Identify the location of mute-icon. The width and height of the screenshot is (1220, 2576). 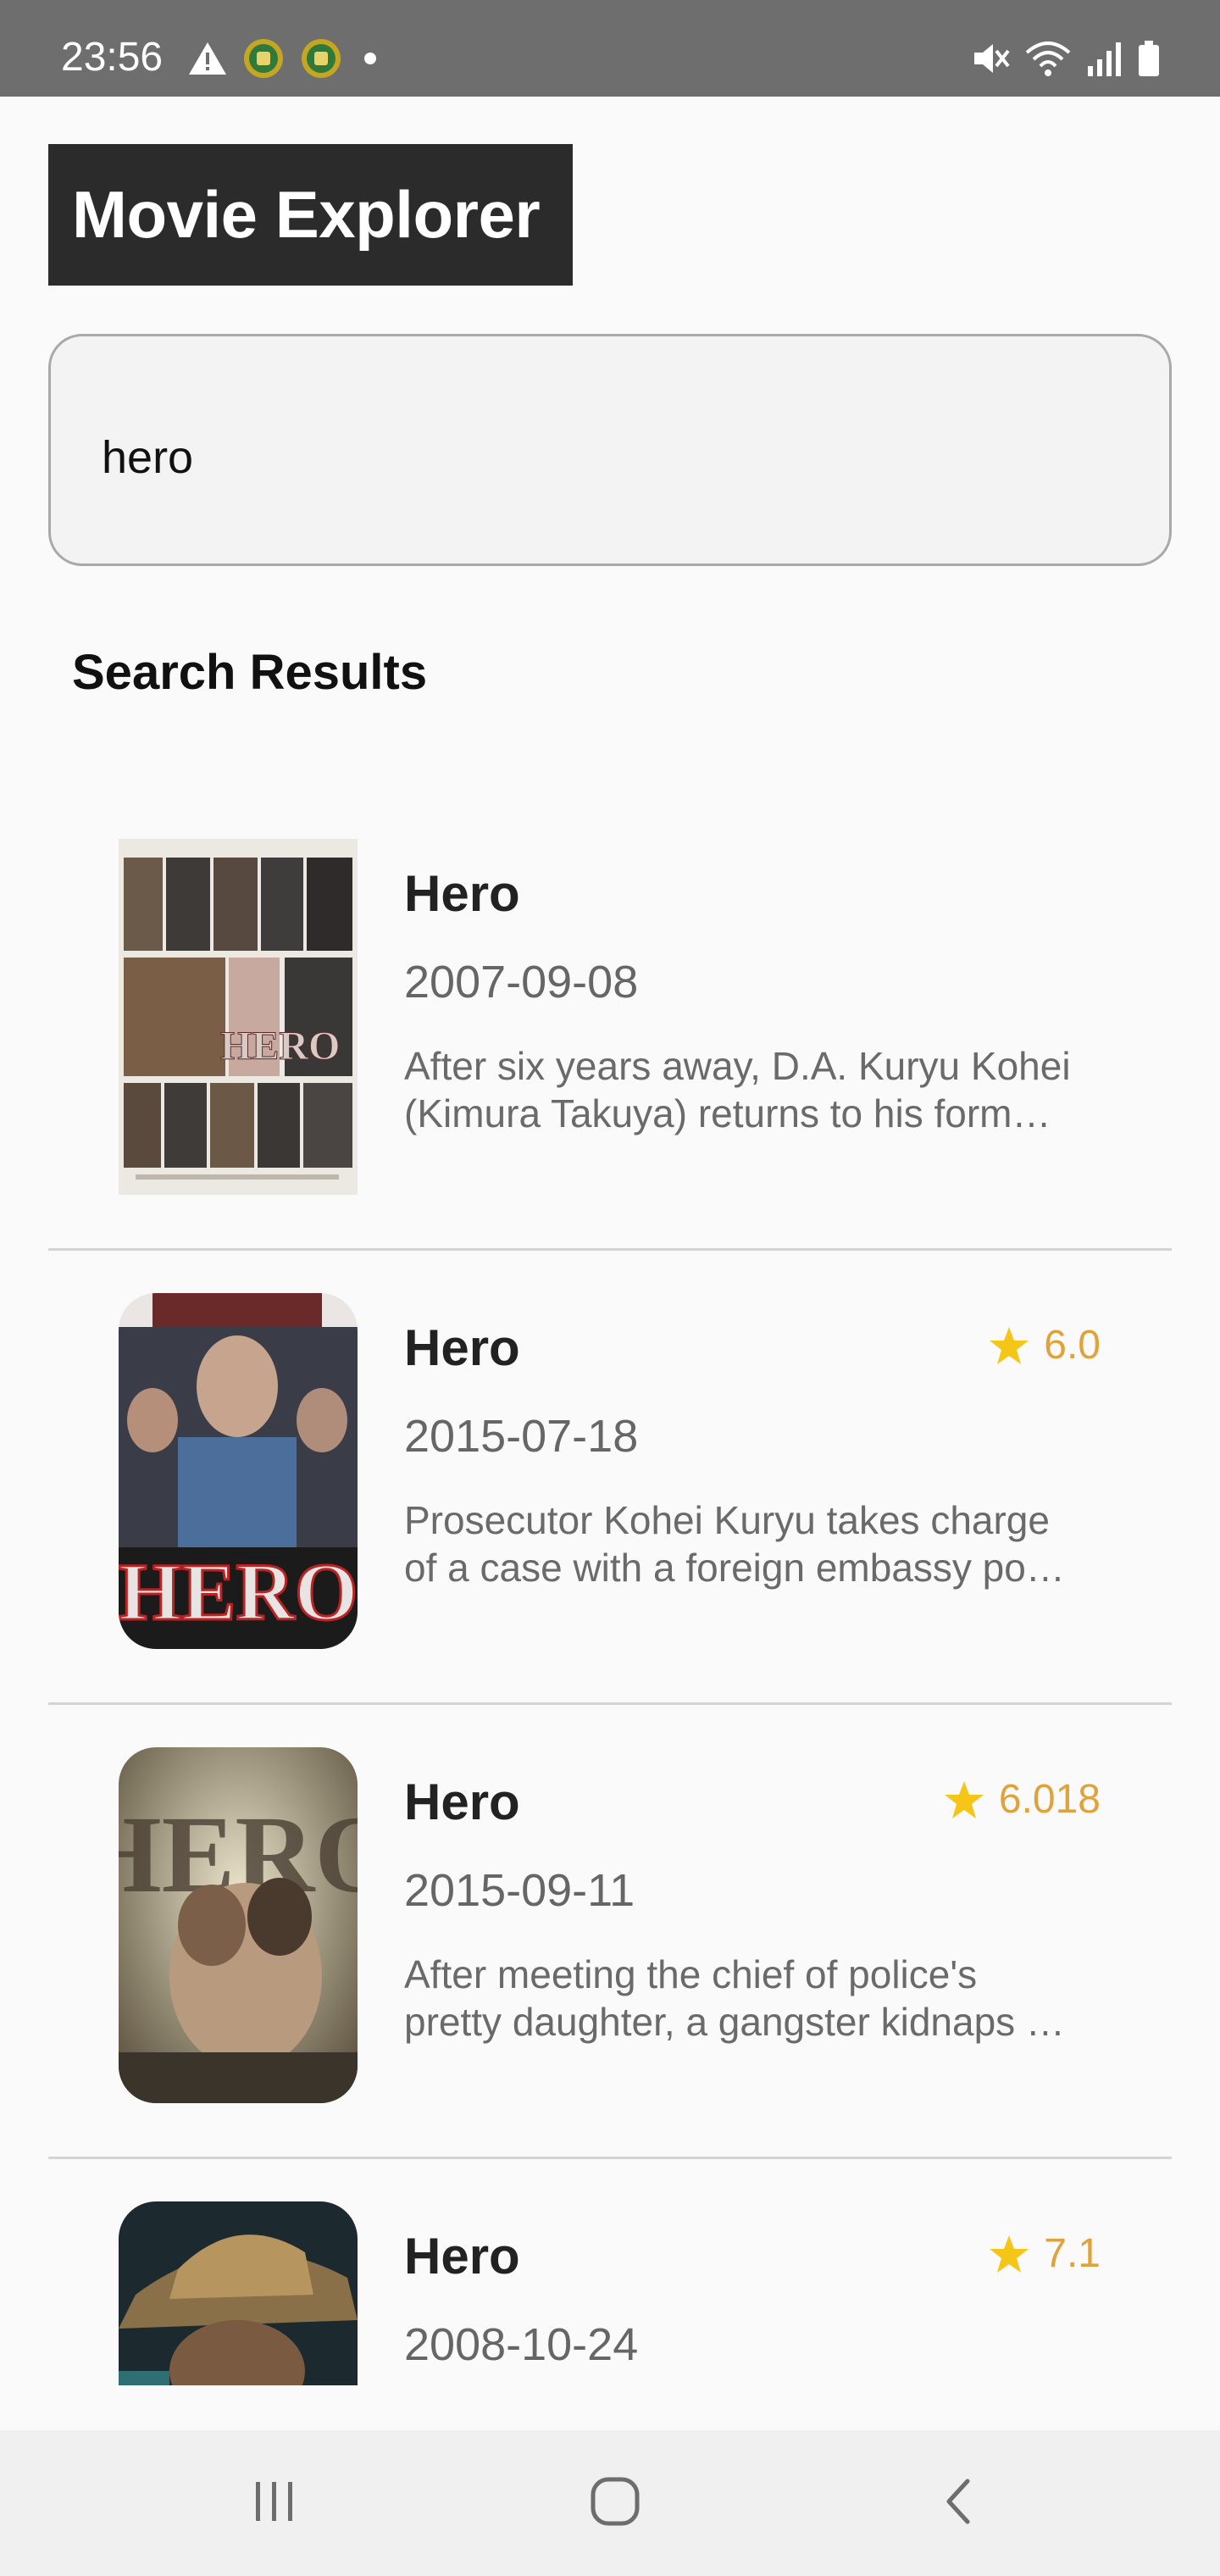
(992, 58).